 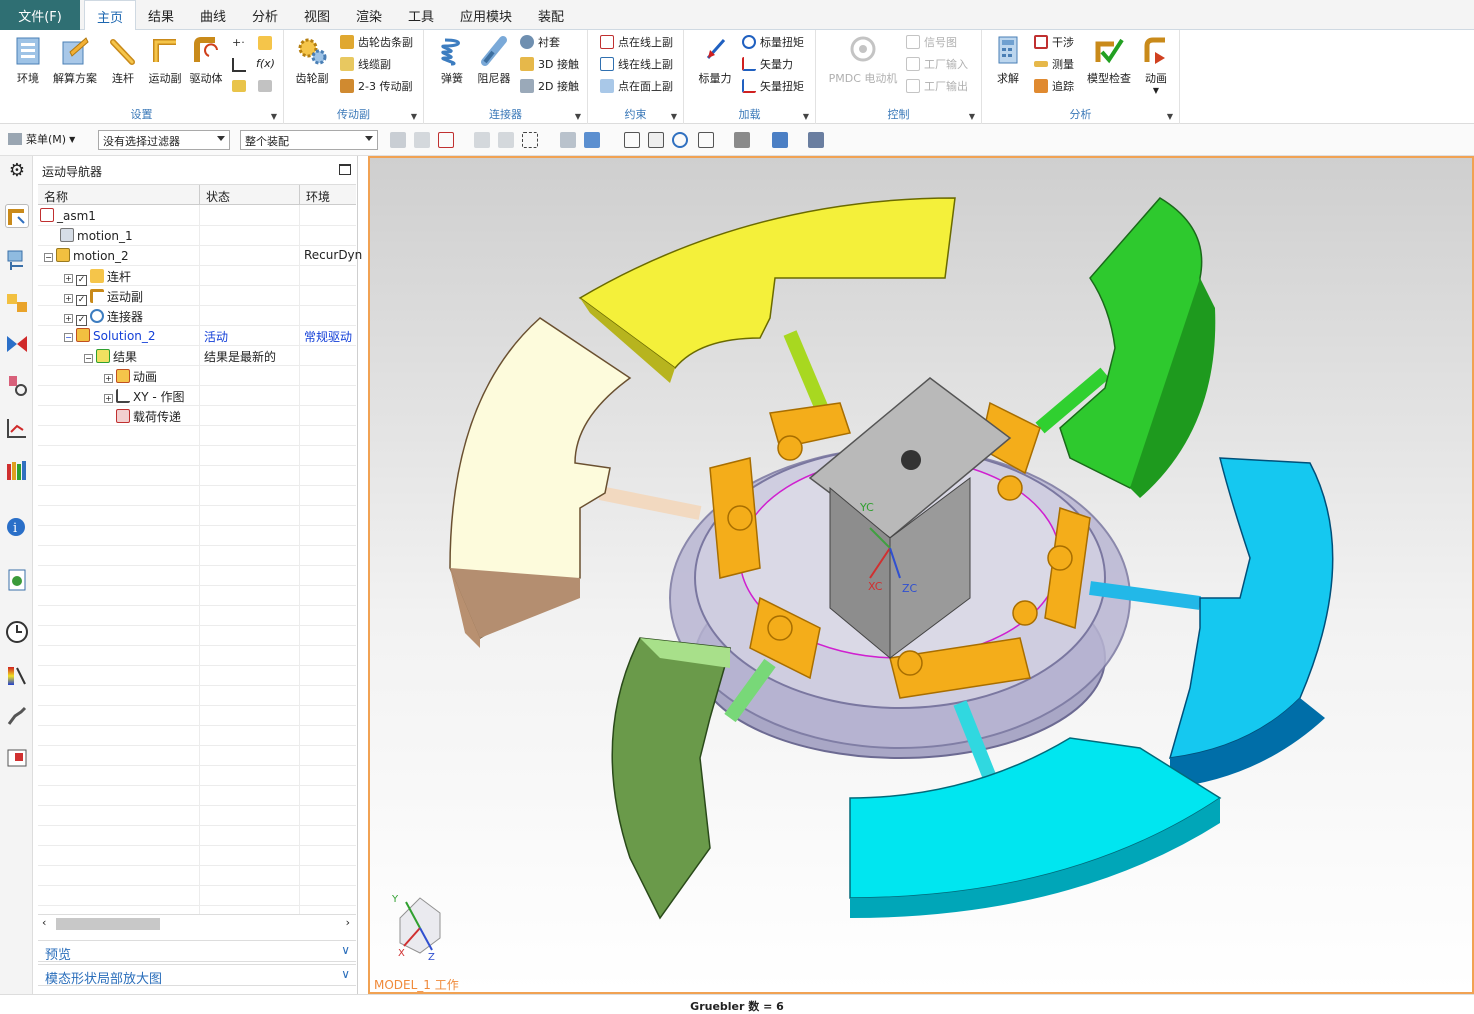 I want to click on tree-row-solution-2: − Solution_2 活动 常规驱动, so click(x=197, y=336).